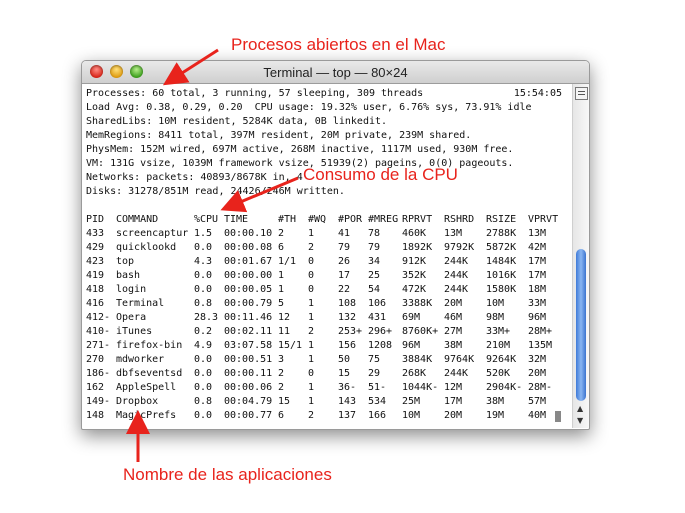  I want to click on cell-rsize: 9264K, so click(501, 359).